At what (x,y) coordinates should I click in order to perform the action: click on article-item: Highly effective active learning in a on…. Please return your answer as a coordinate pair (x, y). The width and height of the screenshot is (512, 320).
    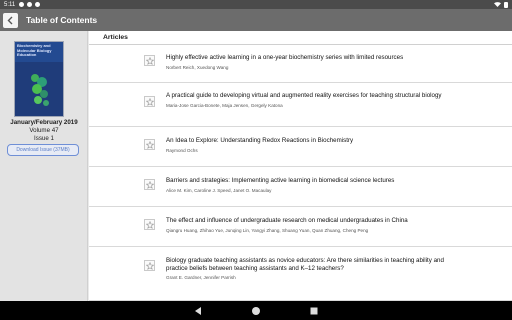
    Looking at the image, I should click on (300, 64).